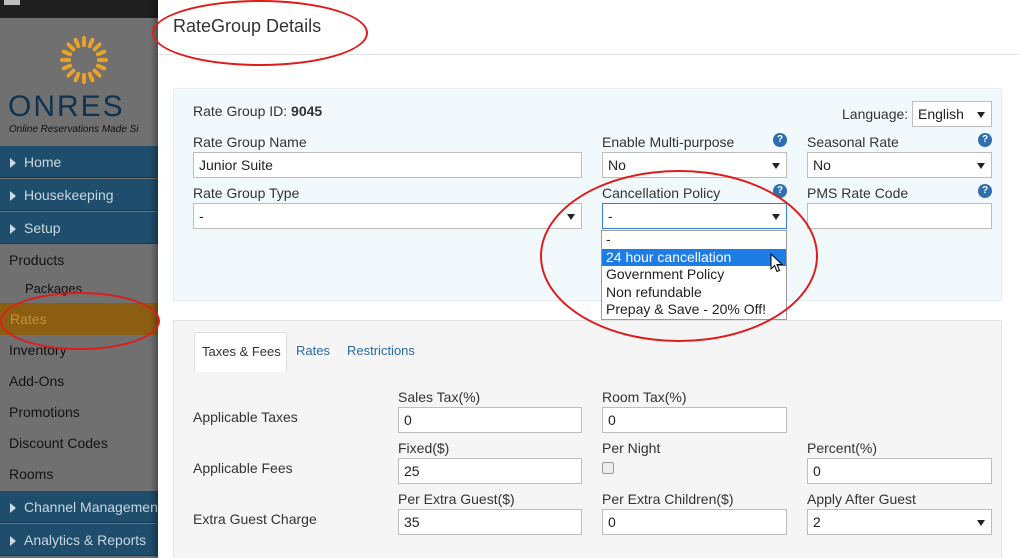 This screenshot has height=558, width=1020. What do you see at coordinates (37, 381) in the screenshot?
I see `nav-label: Add-Ons` at bounding box center [37, 381].